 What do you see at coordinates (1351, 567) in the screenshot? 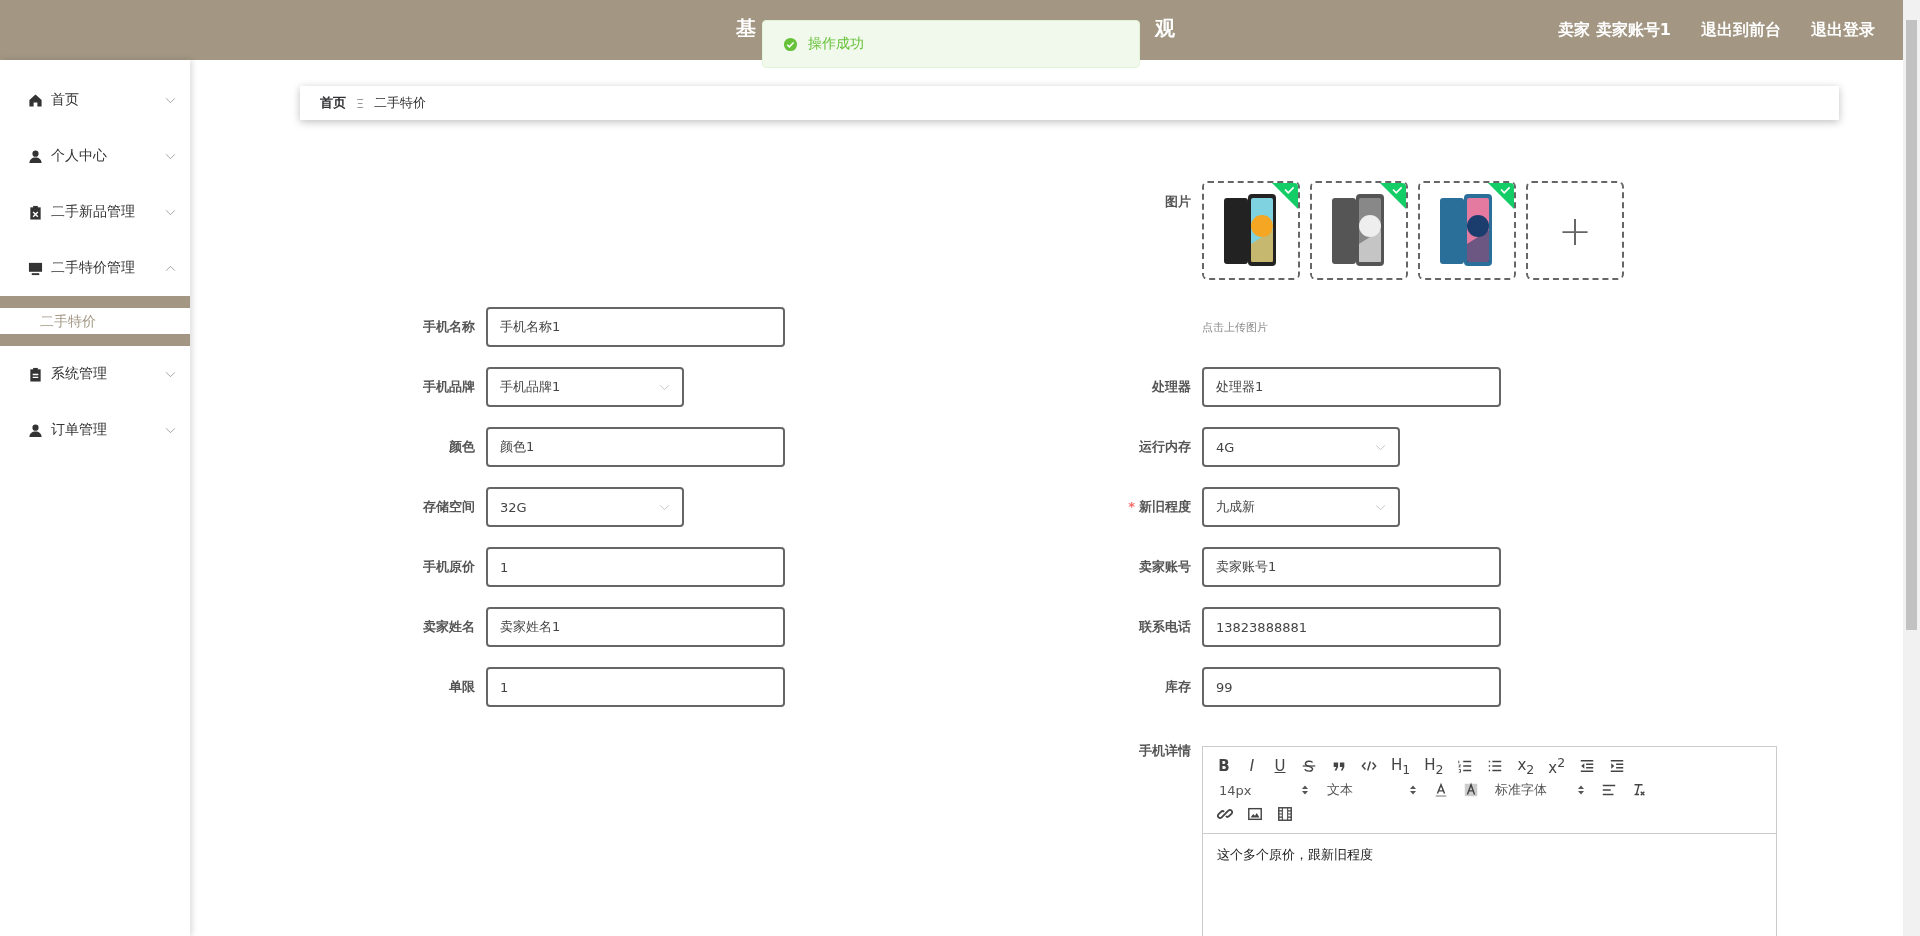
I see `input-field: 卖家账号1` at bounding box center [1351, 567].